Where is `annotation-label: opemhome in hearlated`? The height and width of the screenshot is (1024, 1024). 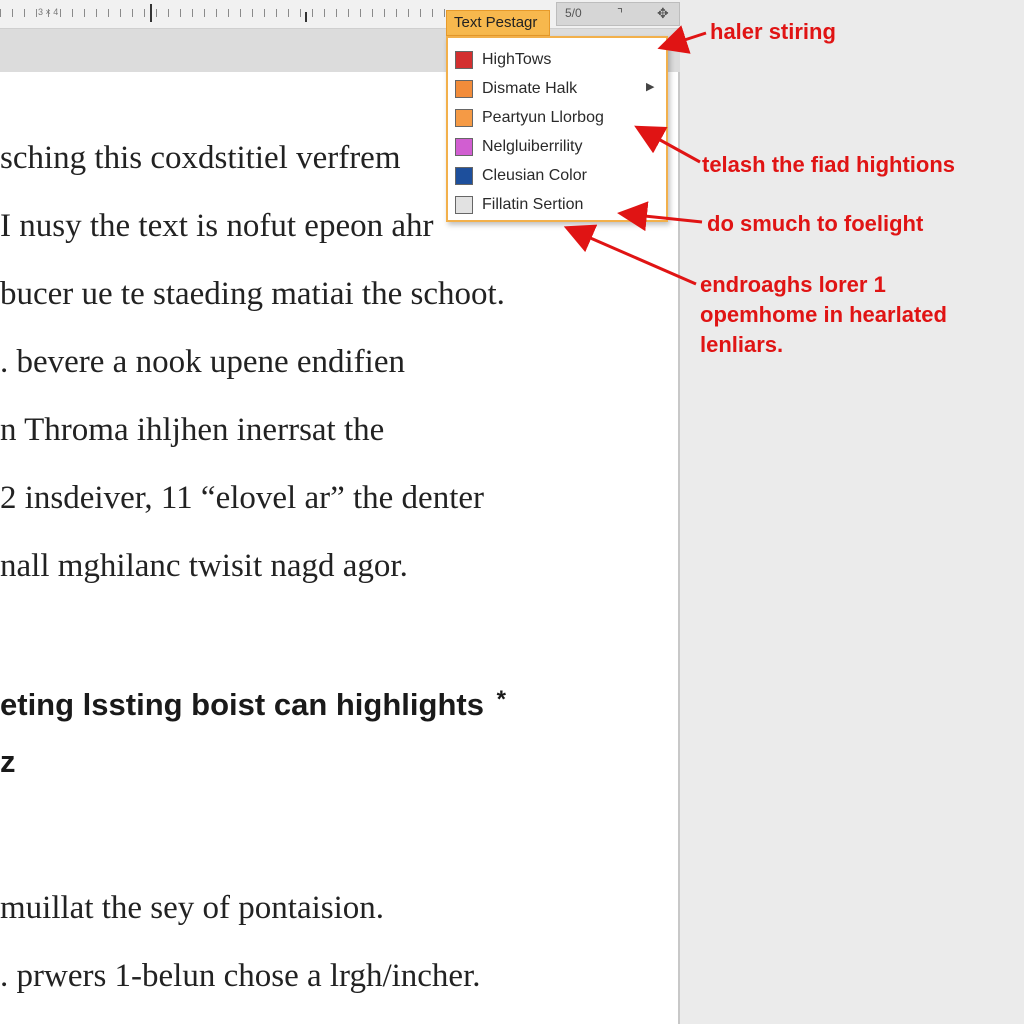
annotation-label: opemhome in hearlated is located at coordinates (823, 314).